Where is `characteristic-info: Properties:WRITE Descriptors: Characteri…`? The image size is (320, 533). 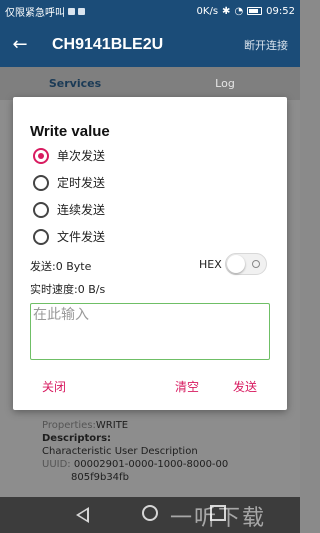 characteristic-info: Properties:WRITE Descriptors: Characteri… is located at coordinates (162, 451).